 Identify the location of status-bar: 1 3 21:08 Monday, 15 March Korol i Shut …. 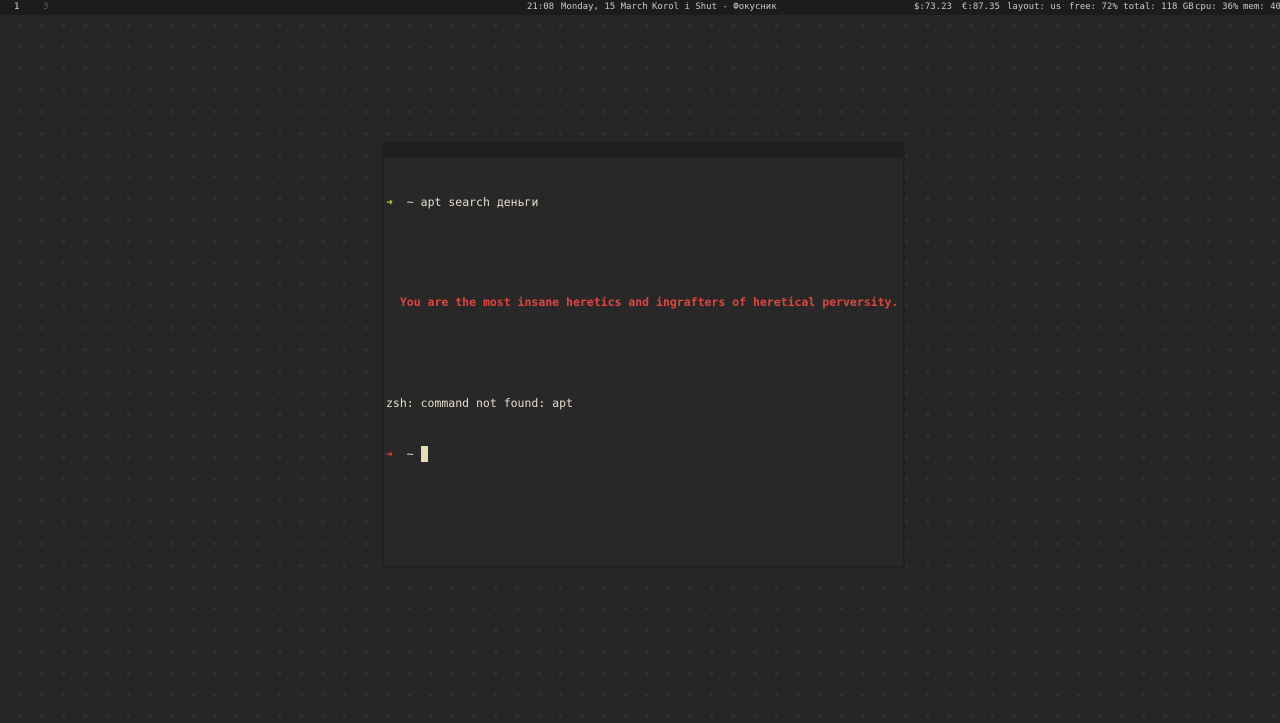
(640, 7).